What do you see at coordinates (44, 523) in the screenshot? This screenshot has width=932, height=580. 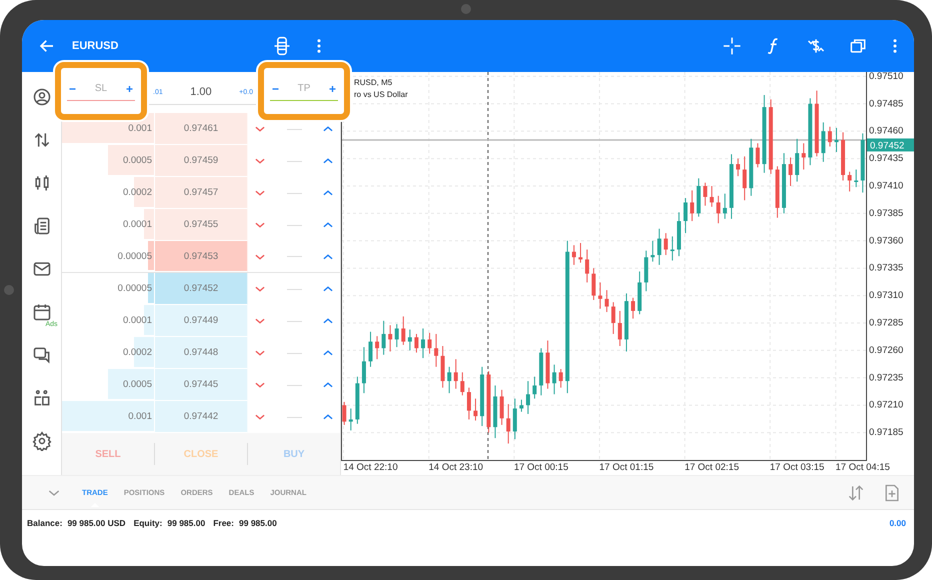 I see `account-label: Balance:` at bounding box center [44, 523].